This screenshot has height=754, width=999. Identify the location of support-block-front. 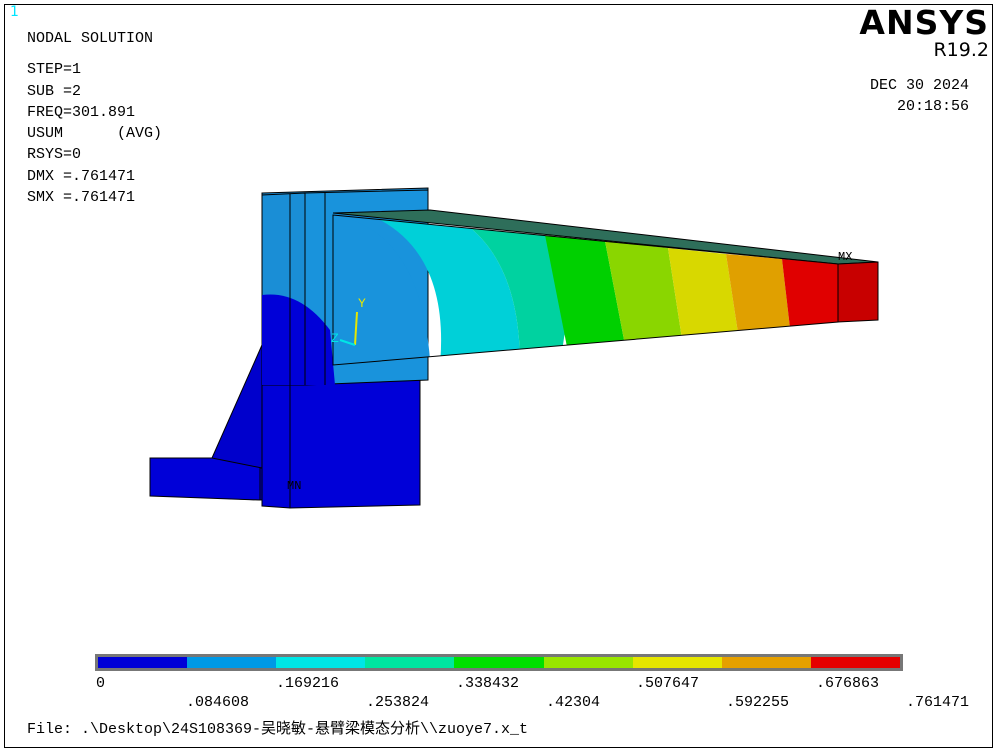
(355, 444).